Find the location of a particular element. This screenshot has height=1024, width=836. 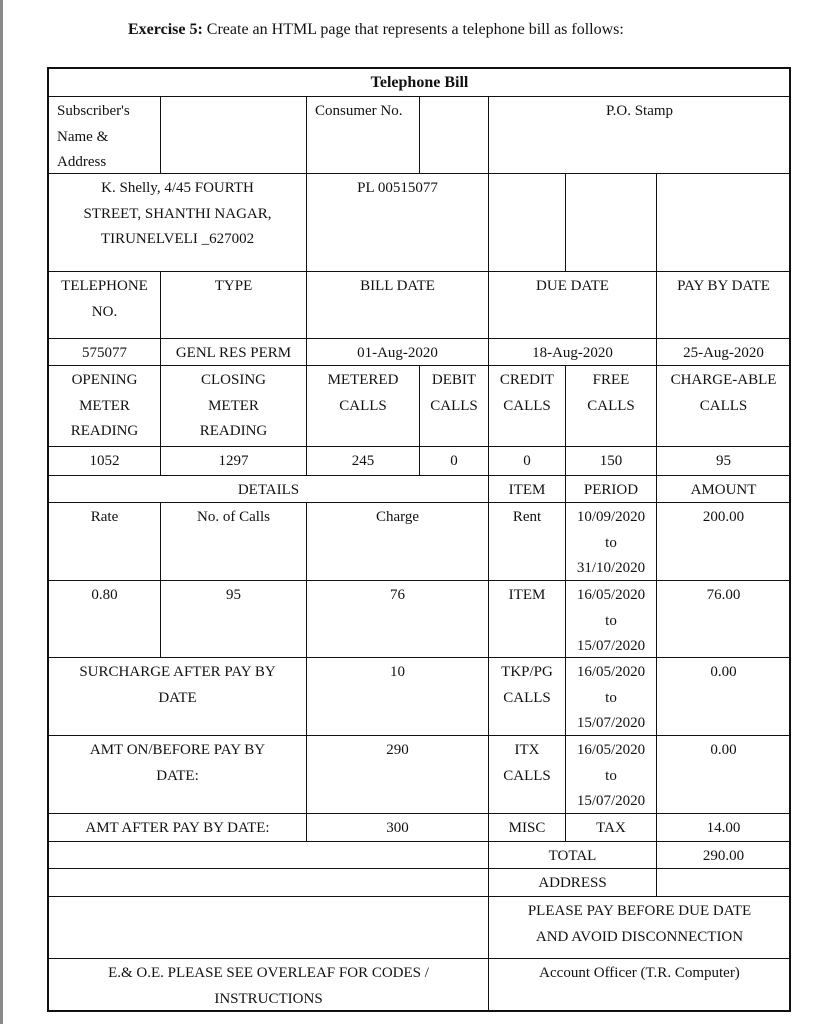

header-credit-calls-text: CALLS is located at coordinates (527, 405).